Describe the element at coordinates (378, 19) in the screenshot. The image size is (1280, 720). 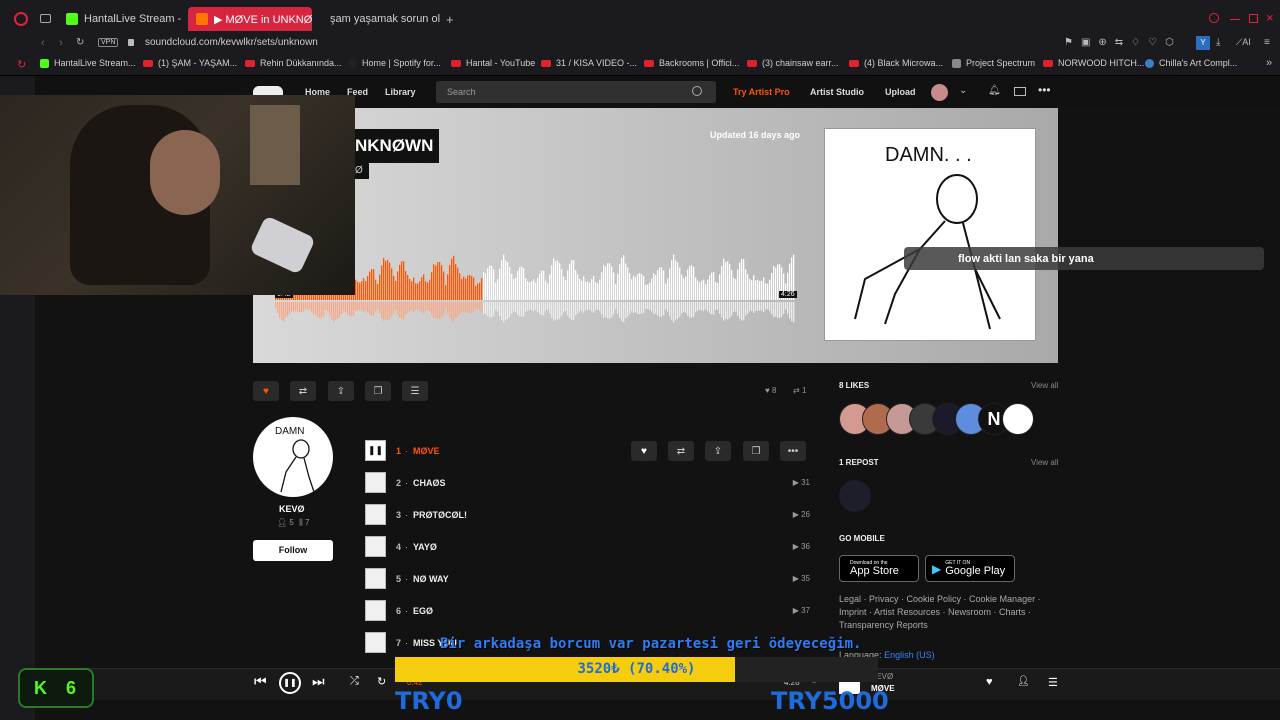
I see `tab-sam-yasamak: şam yaşamak sorun oldu i` at that location.